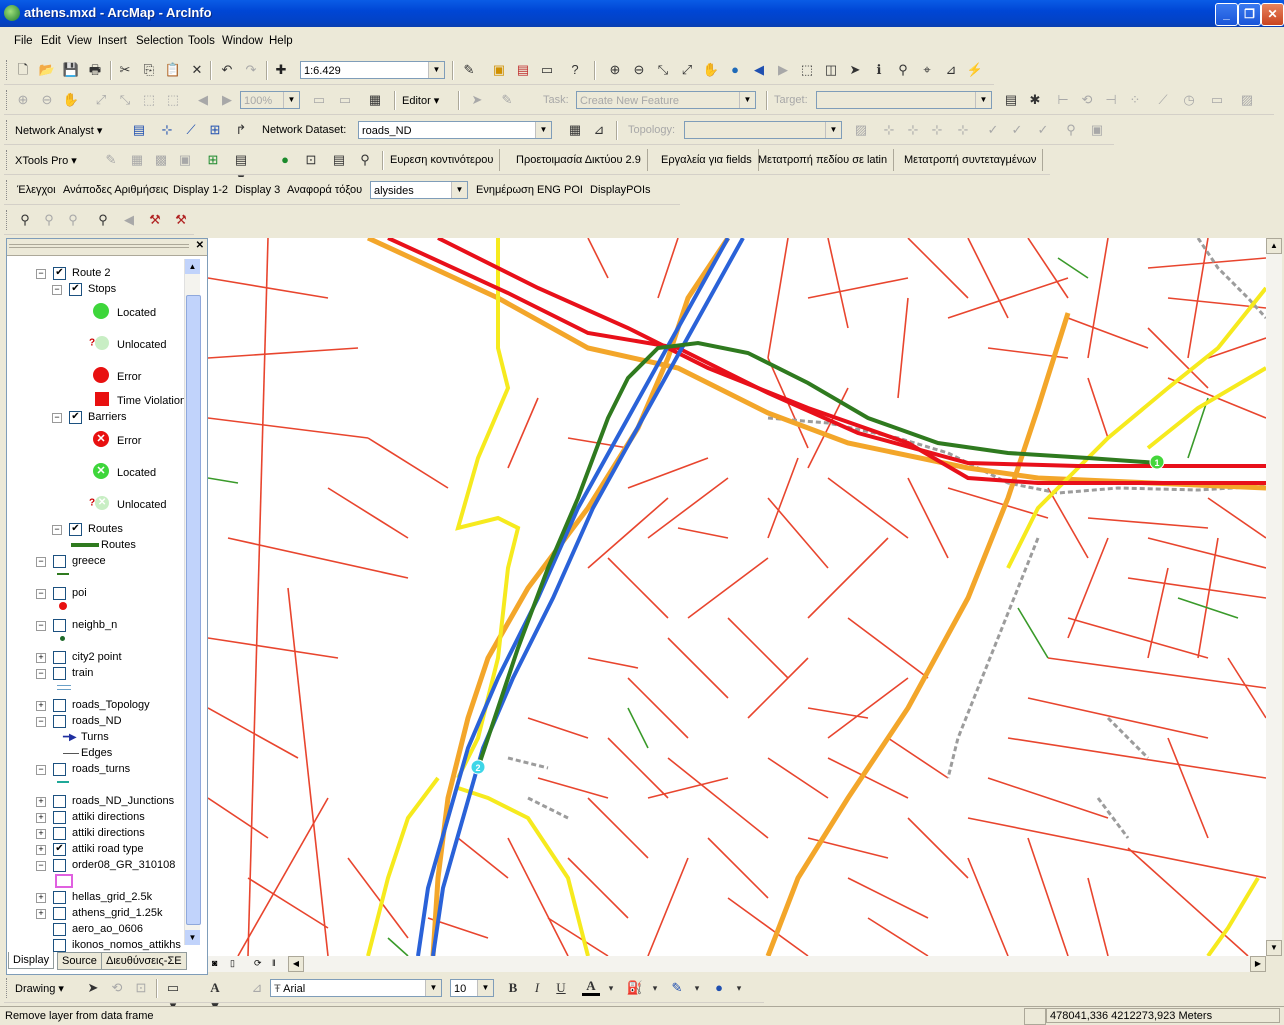 The width and height of the screenshot is (1284, 1025). Describe the element at coordinates (319, 100) in the screenshot. I see `toggle-draft-icon: ▭` at that location.